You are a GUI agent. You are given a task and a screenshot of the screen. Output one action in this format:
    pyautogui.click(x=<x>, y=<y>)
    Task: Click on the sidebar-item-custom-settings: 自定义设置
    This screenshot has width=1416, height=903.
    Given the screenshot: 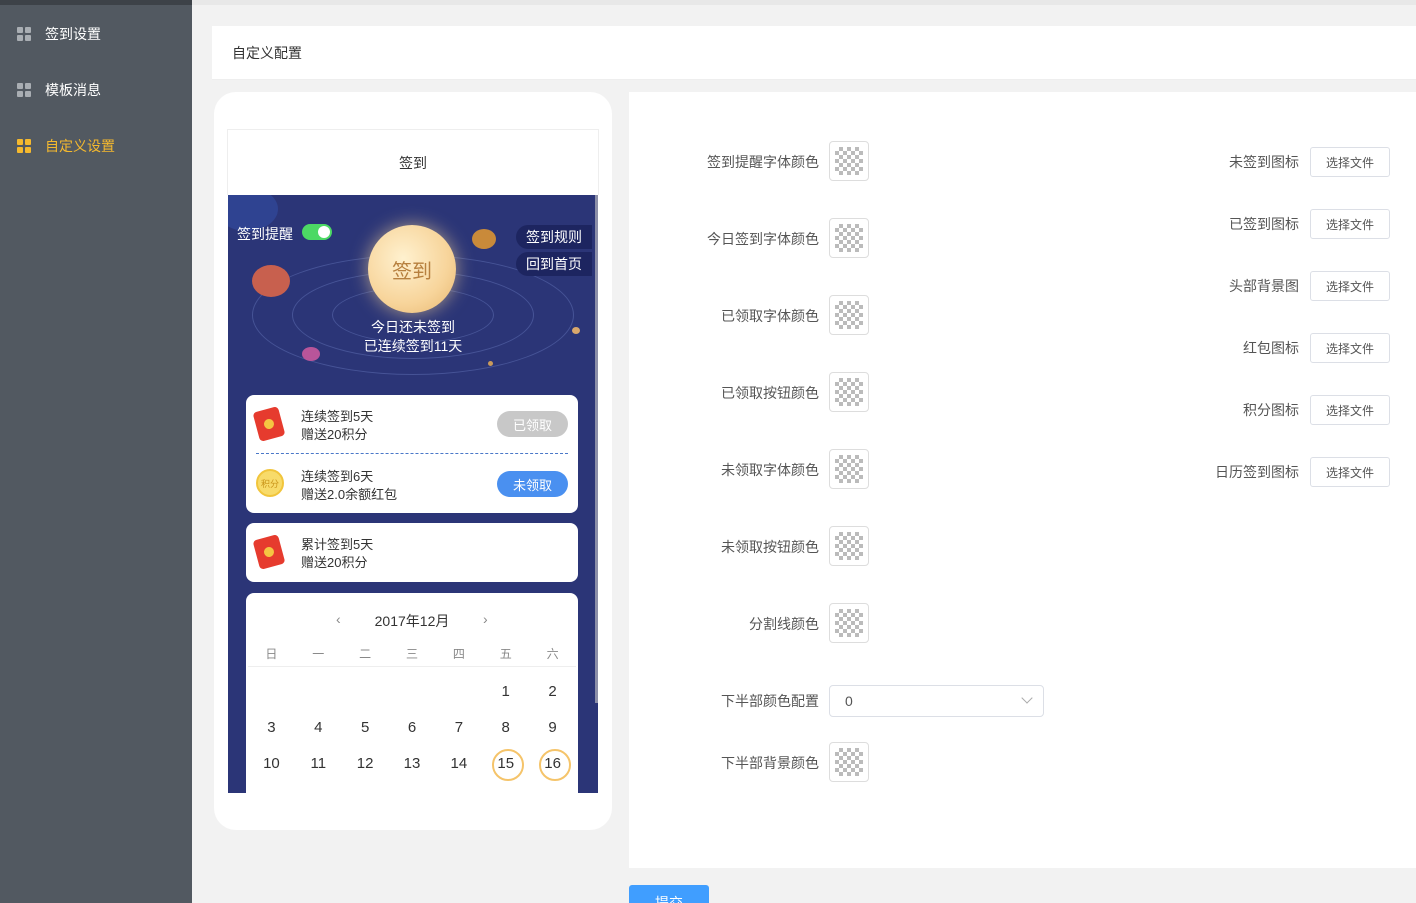 What is the action you would take?
    pyautogui.click(x=96, y=146)
    